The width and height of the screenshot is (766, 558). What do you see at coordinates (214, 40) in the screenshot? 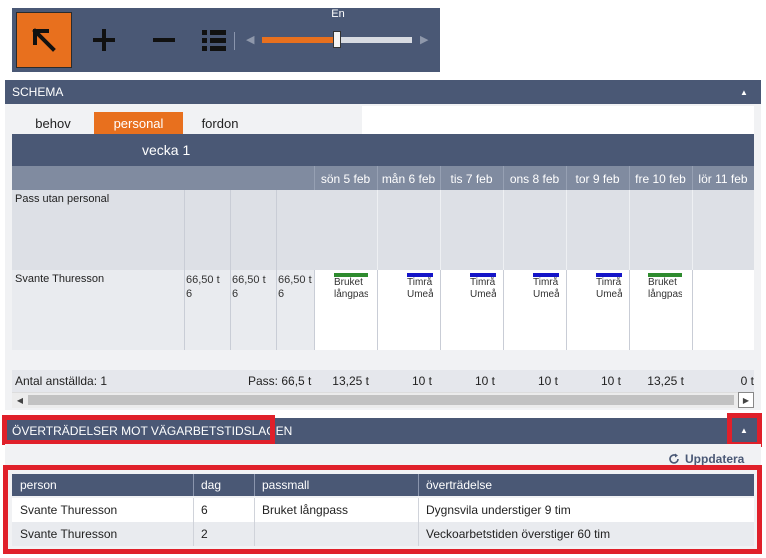
I see `list-icon` at bounding box center [214, 40].